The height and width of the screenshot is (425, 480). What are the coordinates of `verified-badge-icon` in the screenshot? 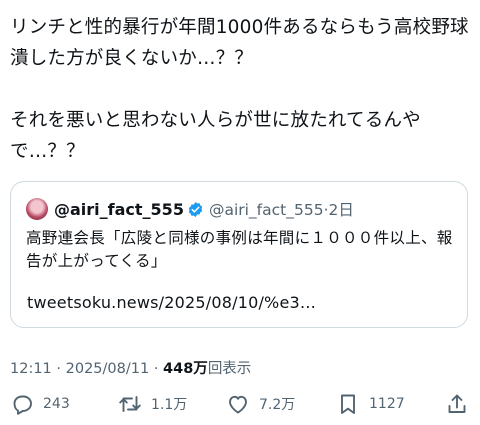 It's located at (195, 209).